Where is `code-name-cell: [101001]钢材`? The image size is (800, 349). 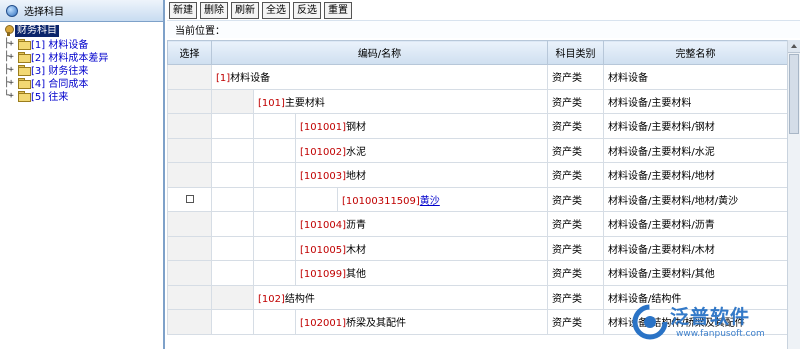
code-name-cell: [101001]钢材 is located at coordinates (421, 126).